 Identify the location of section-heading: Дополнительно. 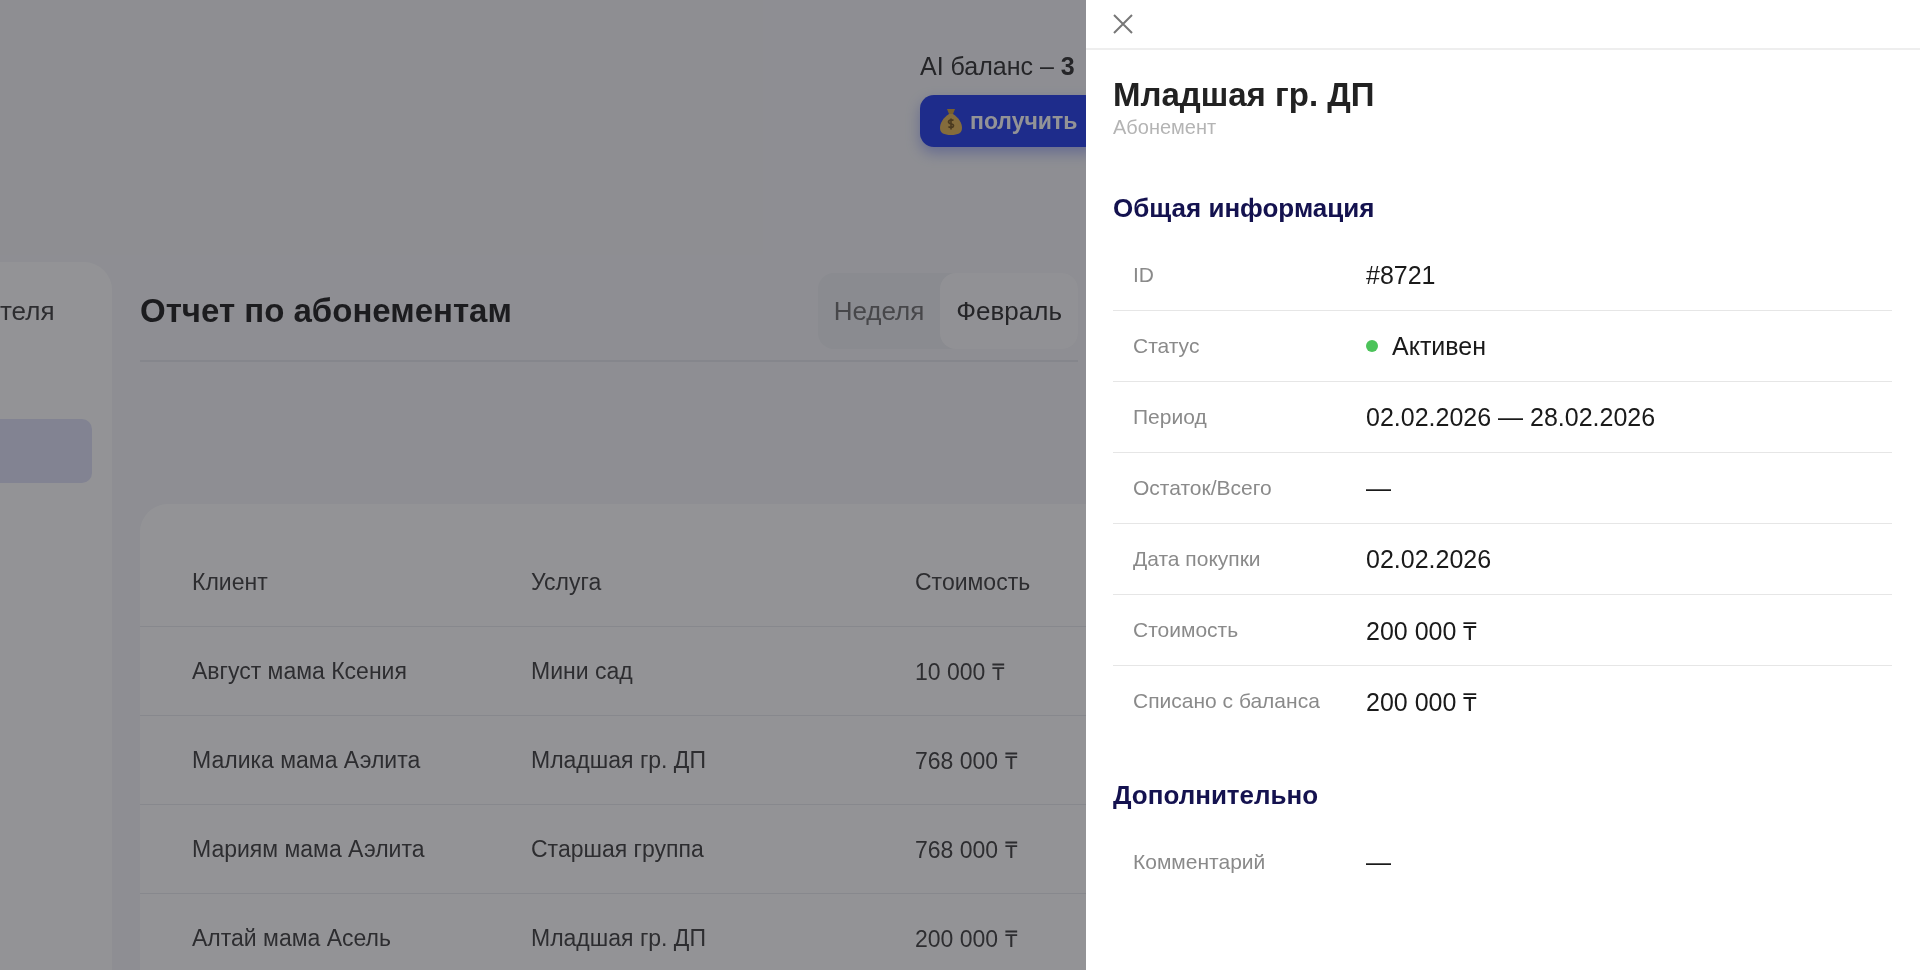
(1216, 795).